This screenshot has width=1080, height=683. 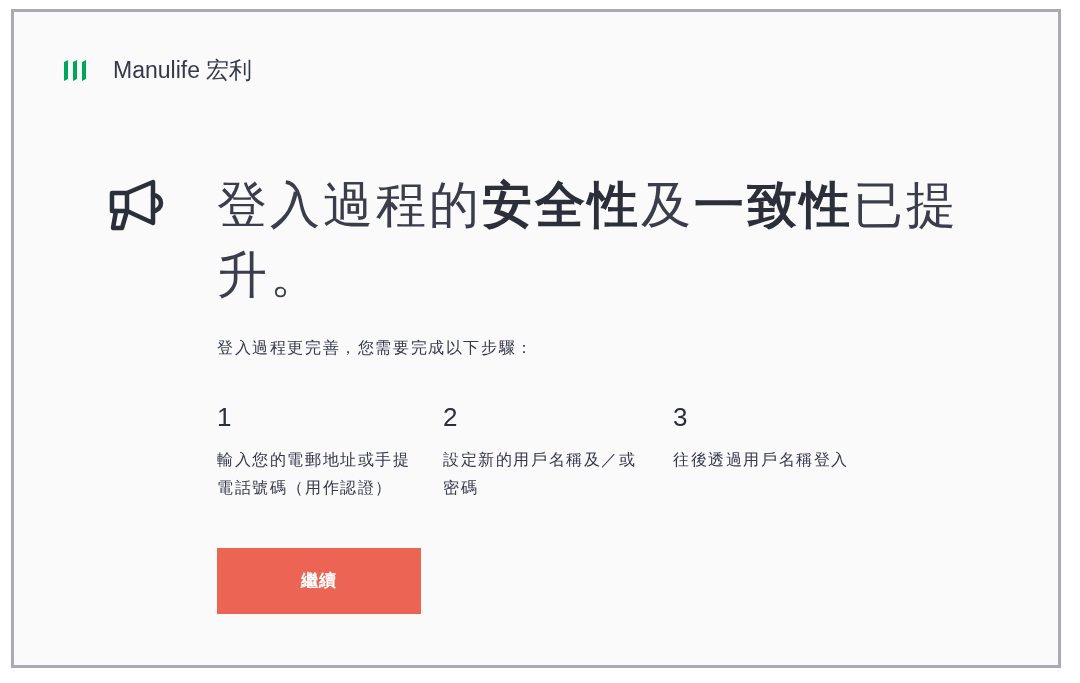 I want to click on intro-text: 登入過程更完善，您需要完成以下步驟：, so click(x=375, y=348).